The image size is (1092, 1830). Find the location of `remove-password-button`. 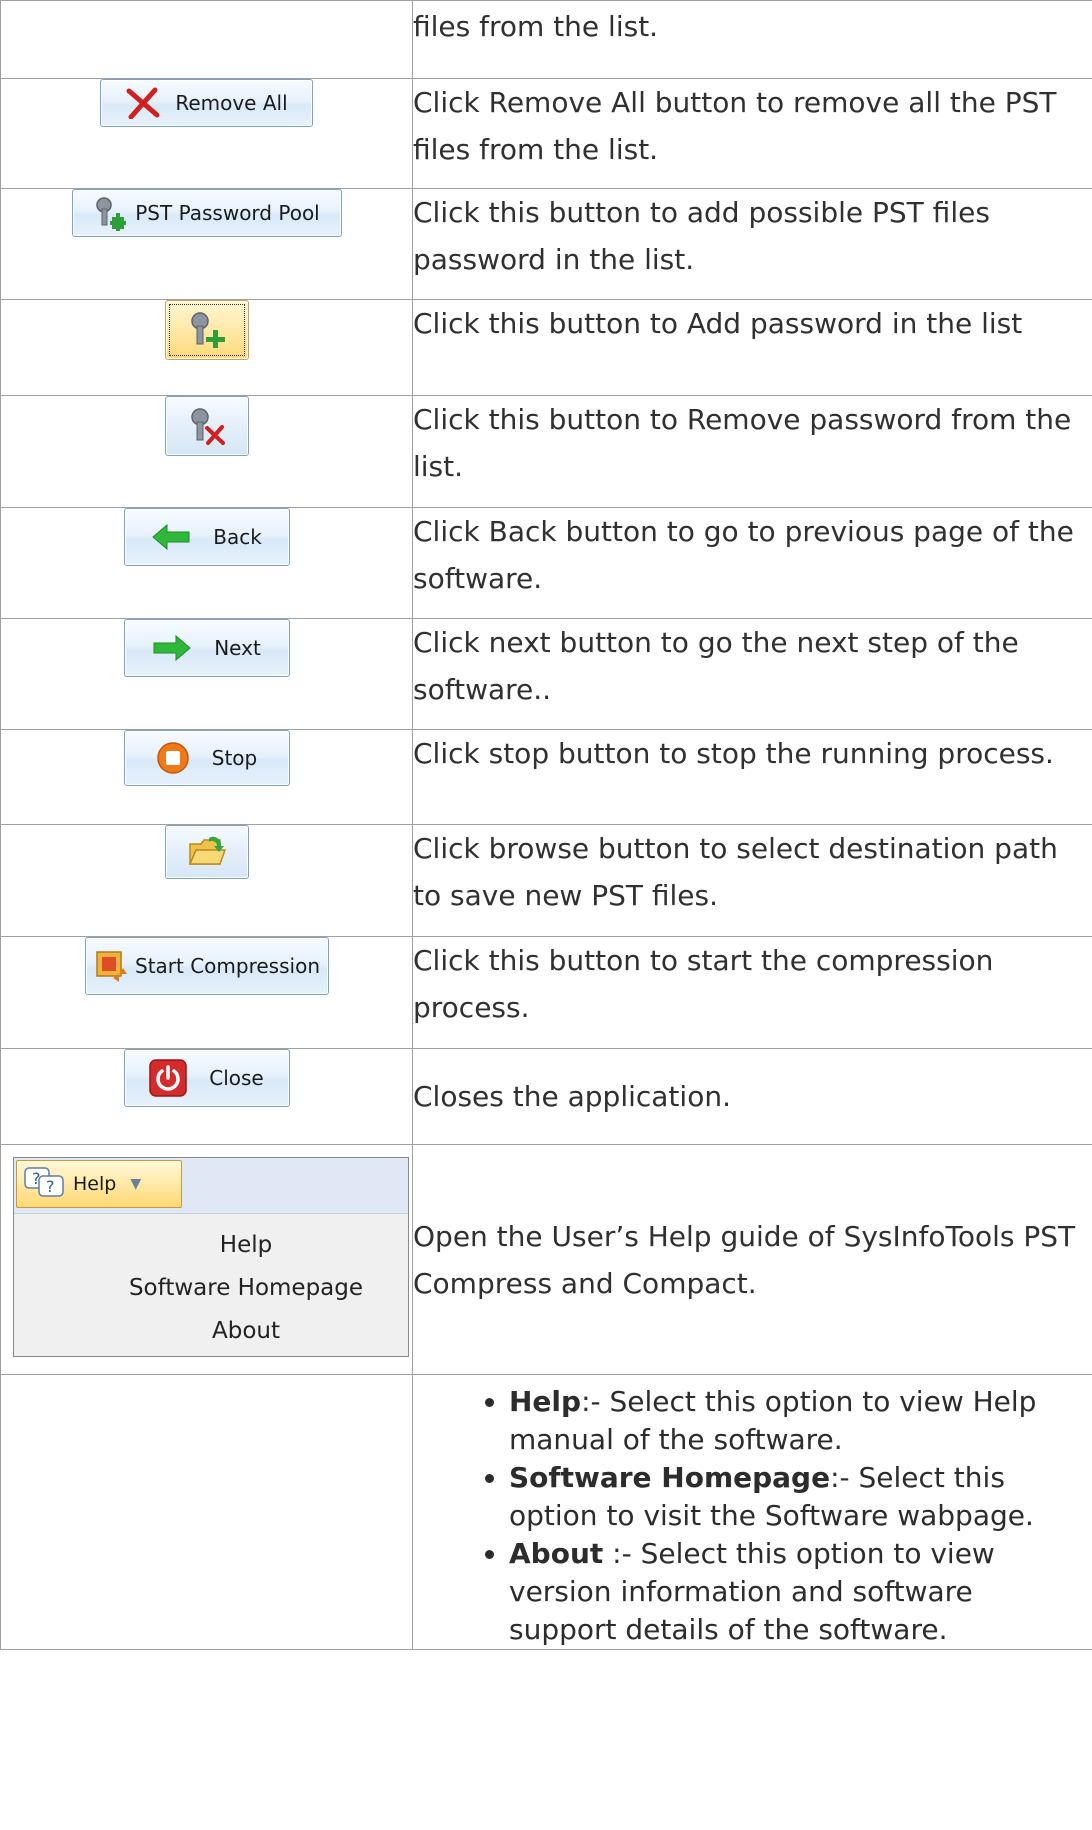

remove-password-button is located at coordinates (206, 426).